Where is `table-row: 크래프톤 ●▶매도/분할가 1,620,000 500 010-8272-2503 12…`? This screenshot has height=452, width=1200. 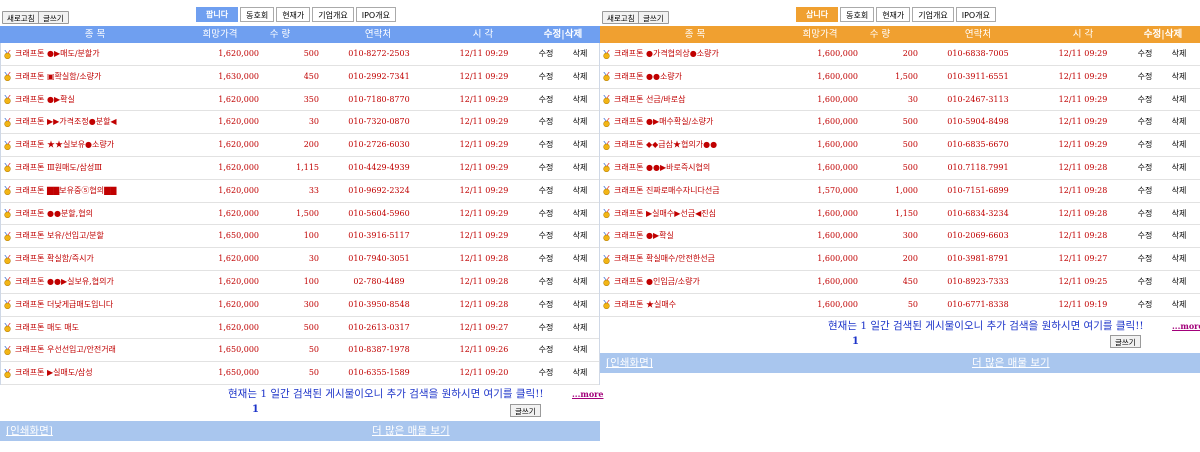 table-row: 크래프톤 ●▶매도/분할가 1,620,000 500 010-8272-2503 12… is located at coordinates (300, 54).